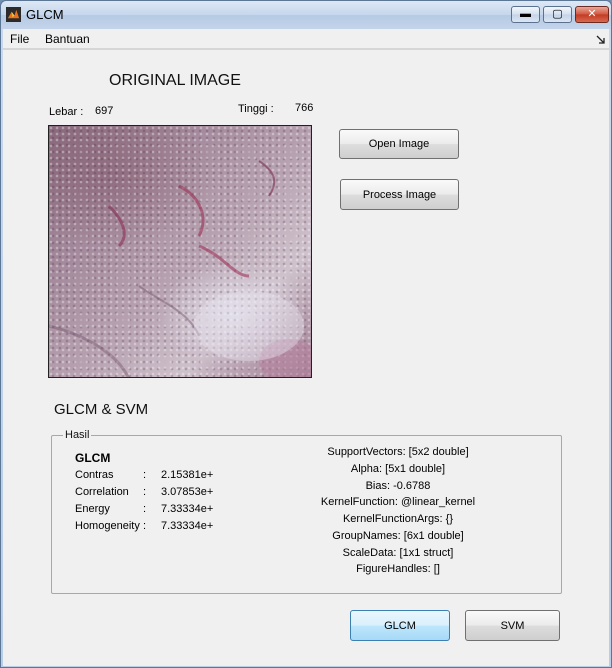 The height and width of the screenshot is (668, 612). I want to click on tongue-image, so click(180, 268).